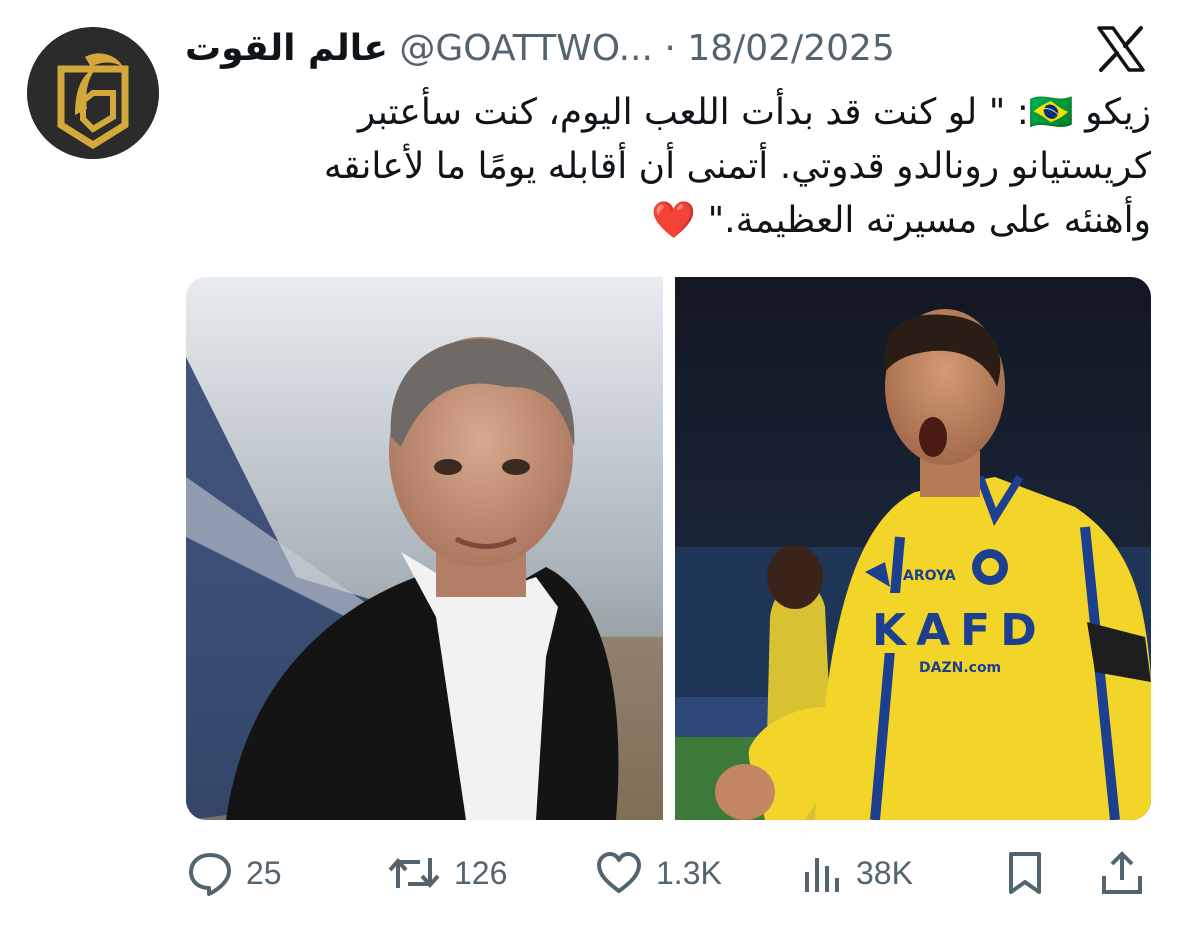  Describe the element at coordinates (960, 668) in the screenshot. I see `sleeve-text: DAZN.com` at that location.